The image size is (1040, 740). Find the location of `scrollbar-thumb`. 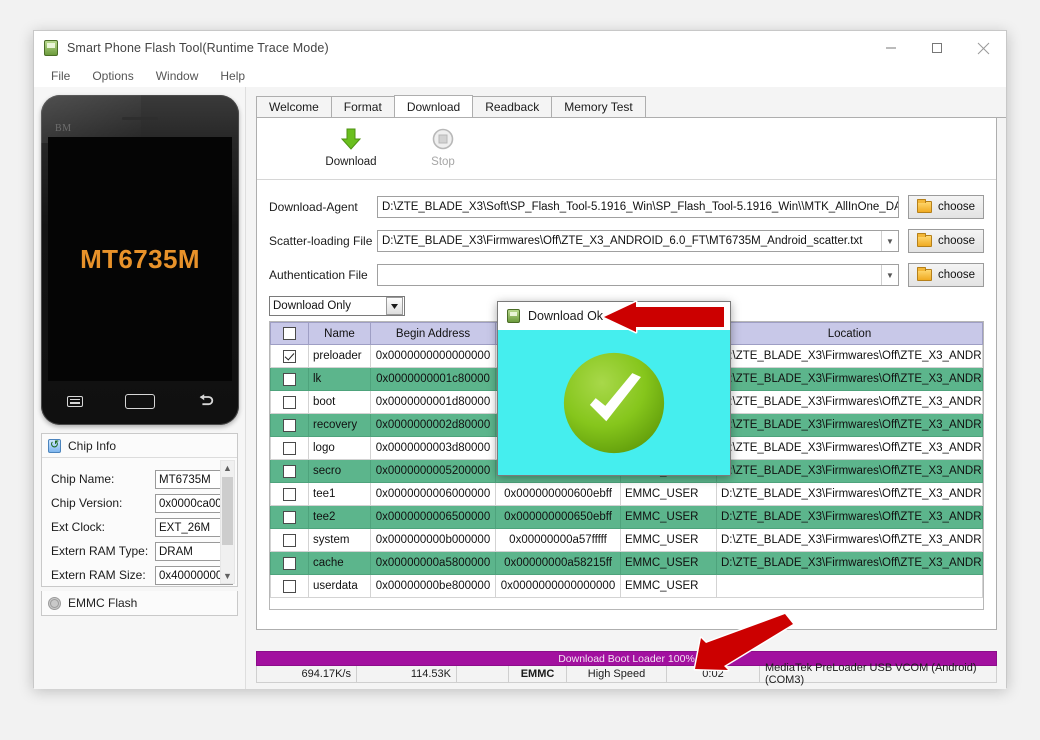

scrollbar-thumb is located at coordinates (227, 511).